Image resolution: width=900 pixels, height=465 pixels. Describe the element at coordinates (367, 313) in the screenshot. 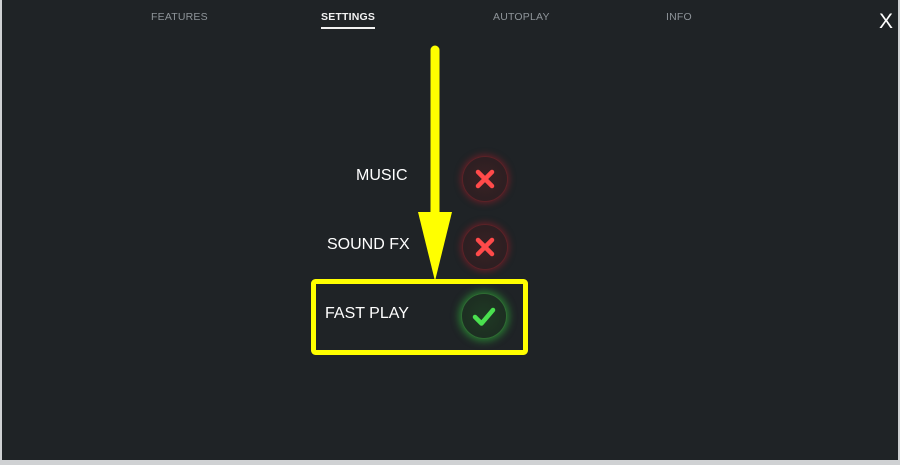

I see `fast-play-label: FAST PLAY` at that location.